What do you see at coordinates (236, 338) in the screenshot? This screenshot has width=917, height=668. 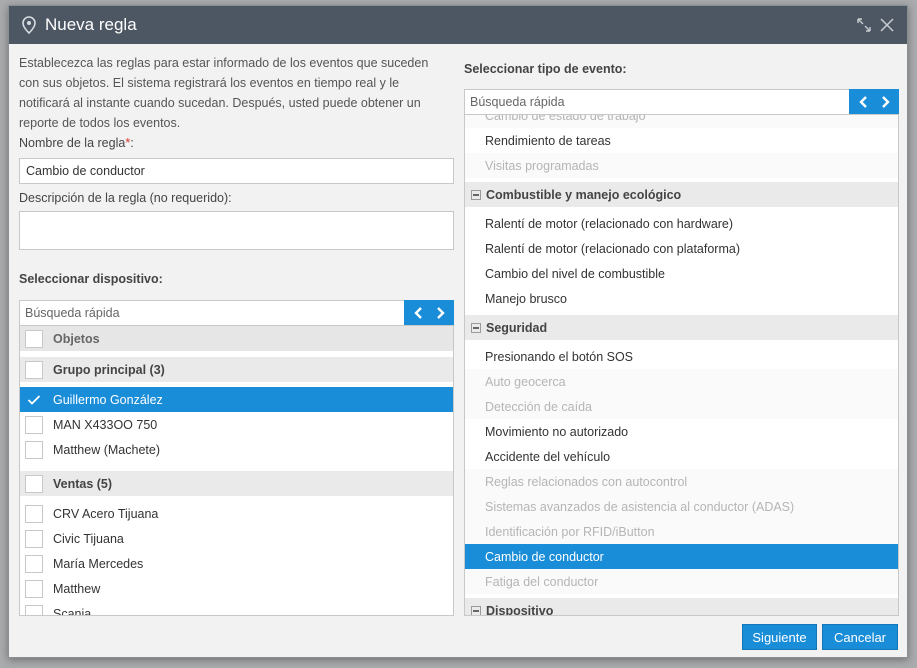 I see `device-list-header: Objetos` at bounding box center [236, 338].